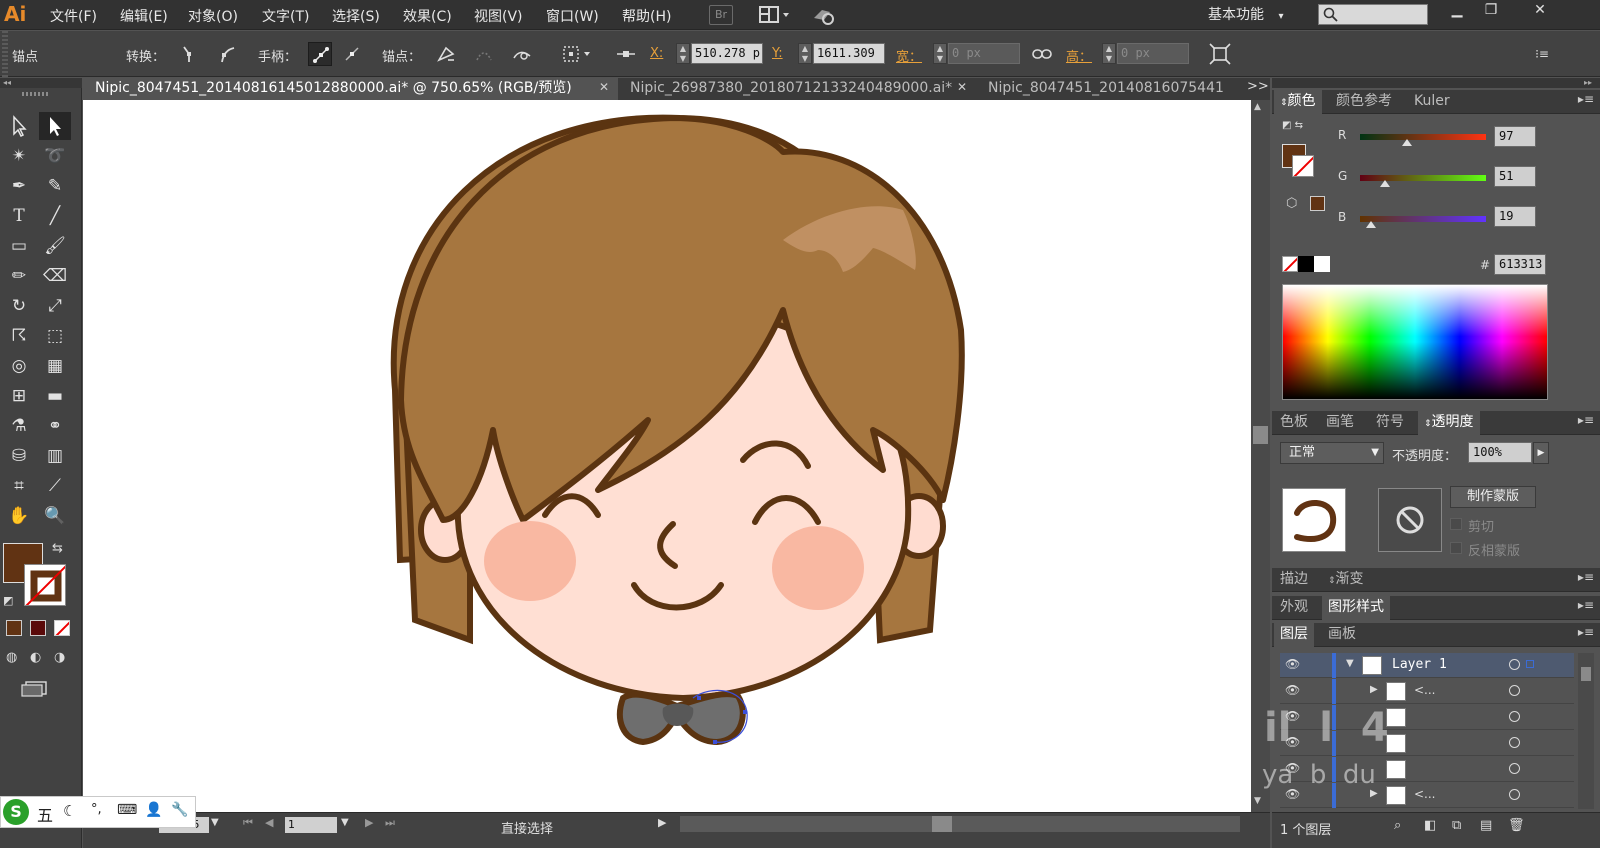 The height and width of the screenshot is (848, 1600). I want to click on screen-mode-button, so click(34, 689).